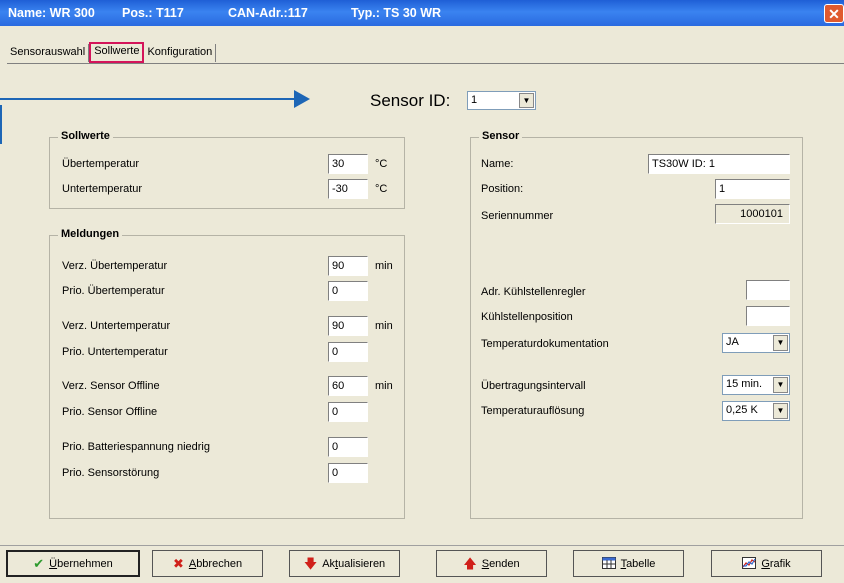 This screenshot has width=844, height=583. What do you see at coordinates (101, 164) in the screenshot?
I see `uebertemperatur-label: Übertemperatur` at bounding box center [101, 164].